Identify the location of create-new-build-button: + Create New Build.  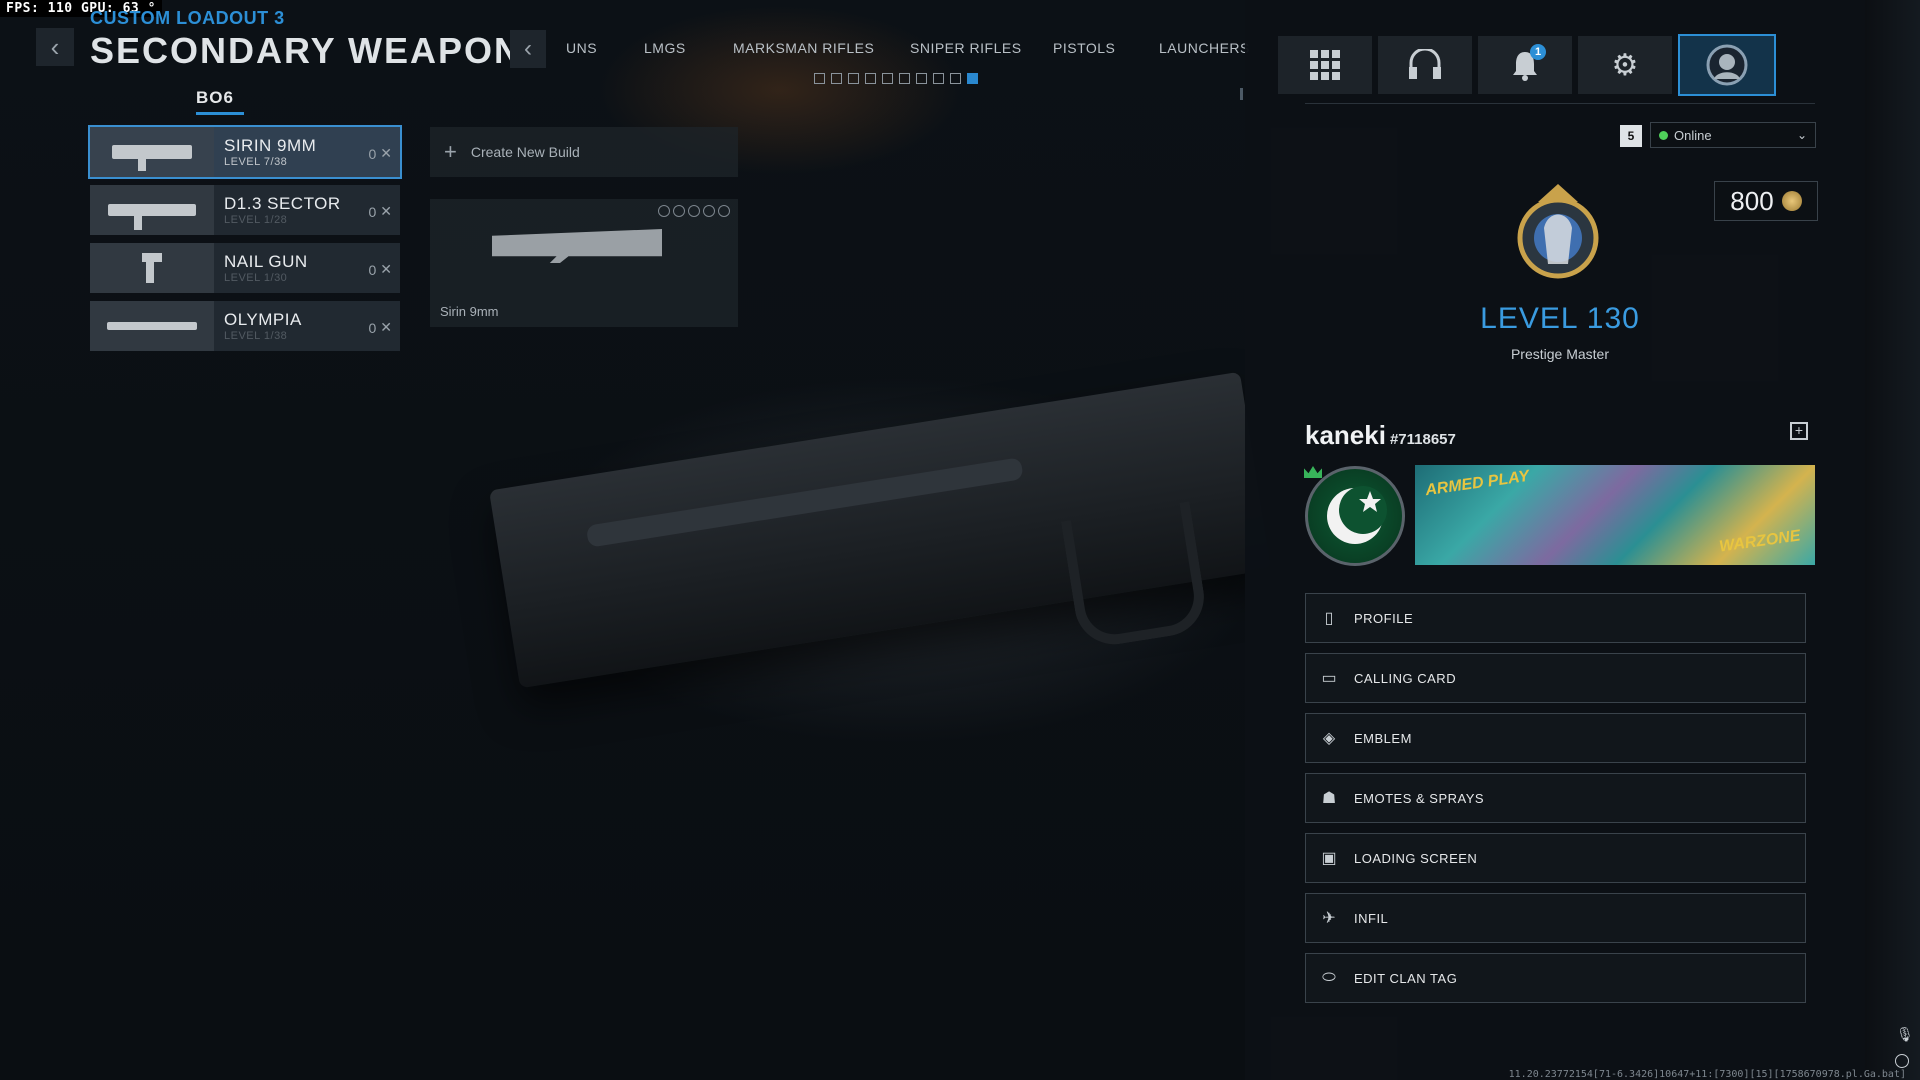
(584, 152).